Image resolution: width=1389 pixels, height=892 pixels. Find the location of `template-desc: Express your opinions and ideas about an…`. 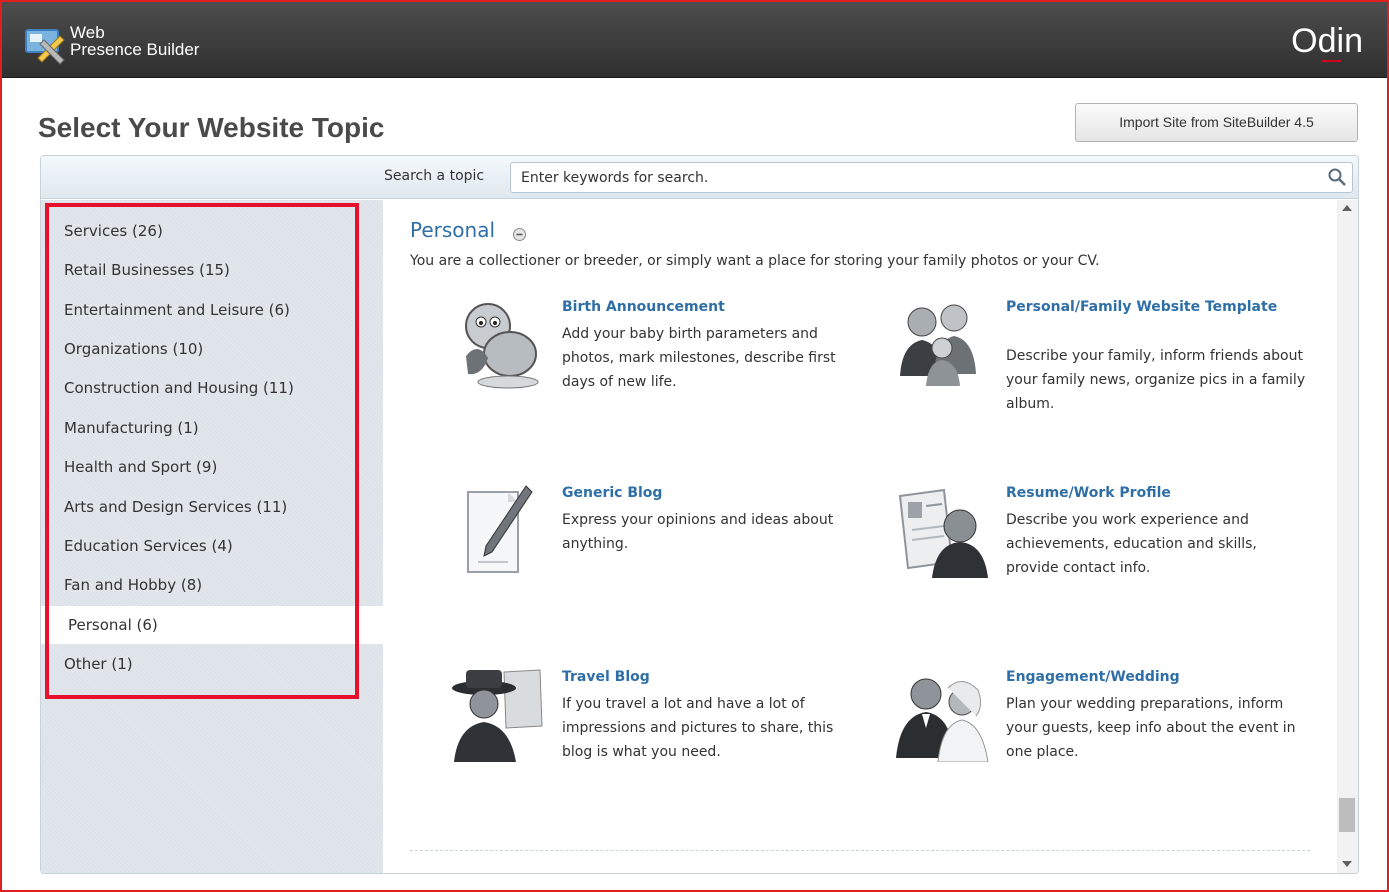

template-desc: Express your opinions and ideas about an… is located at coordinates (698, 532).